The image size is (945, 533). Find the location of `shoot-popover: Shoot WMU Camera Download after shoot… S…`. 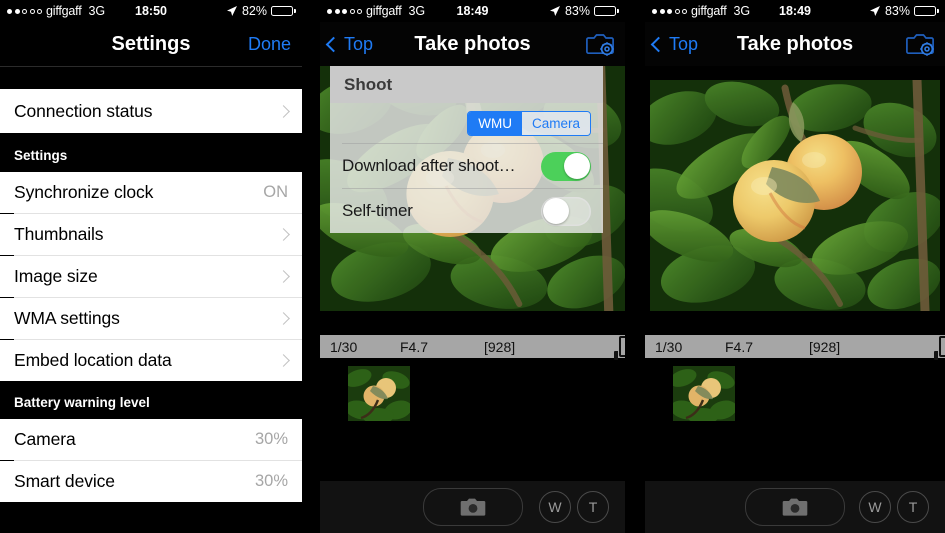

shoot-popover: Shoot WMU Camera Download after shoot… S… is located at coordinates (466, 149).